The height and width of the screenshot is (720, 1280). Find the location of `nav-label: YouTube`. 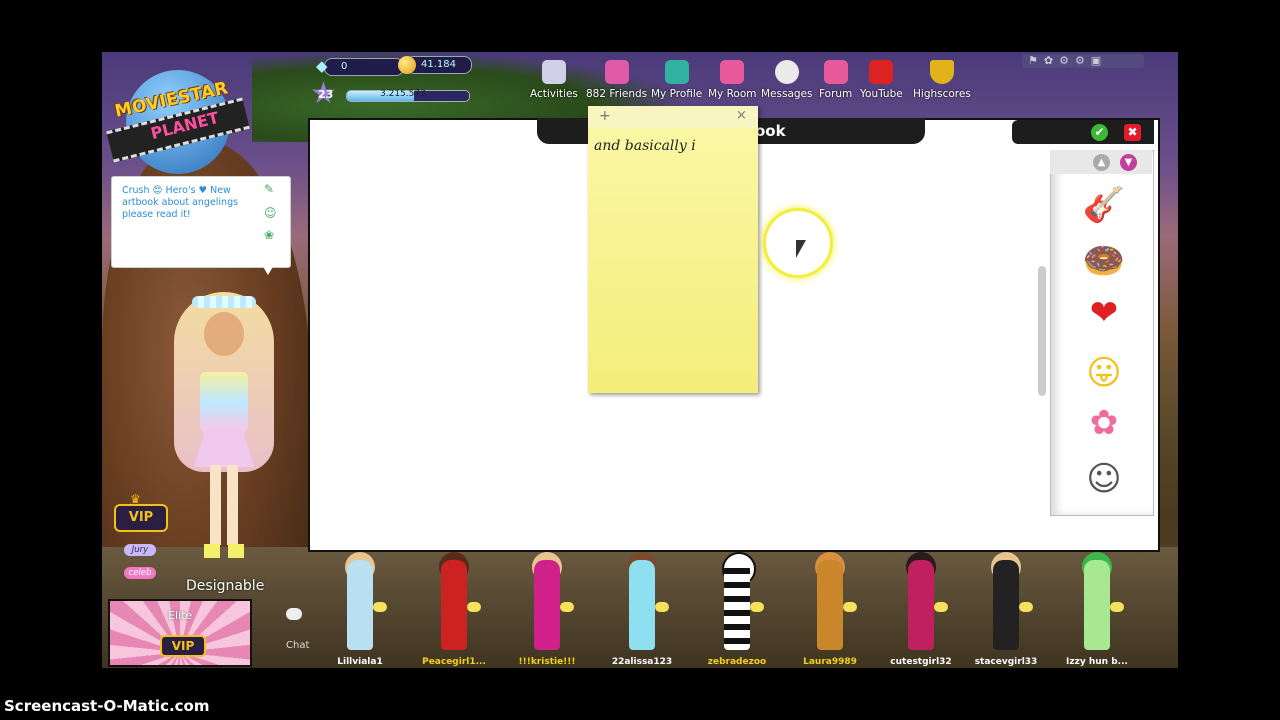

nav-label: YouTube is located at coordinates (881, 94).